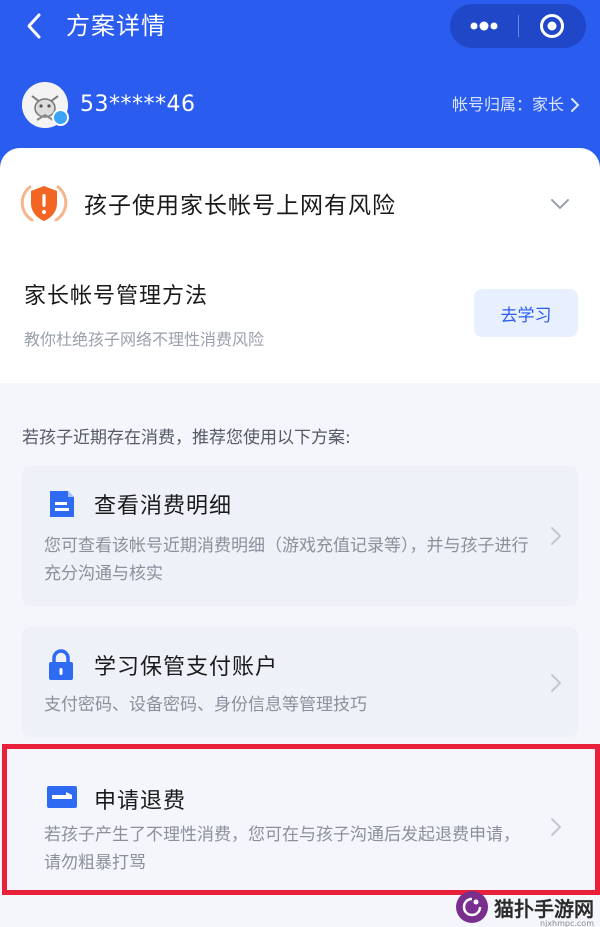 The width and height of the screenshot is (600, 927). I want to click on account-id: 53*****46, so click(138, 104).